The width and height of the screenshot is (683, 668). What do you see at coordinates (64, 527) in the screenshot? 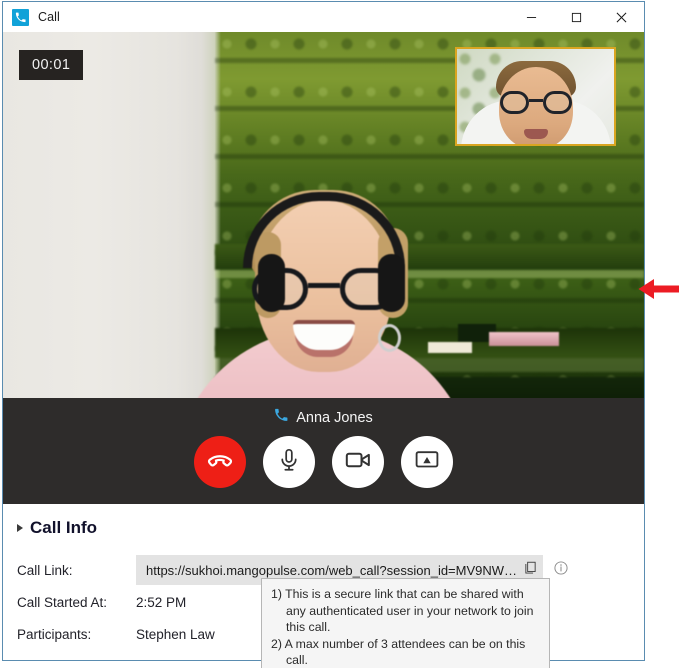
I see `call-info-title: Call Info` at bounding box center [64, 527].